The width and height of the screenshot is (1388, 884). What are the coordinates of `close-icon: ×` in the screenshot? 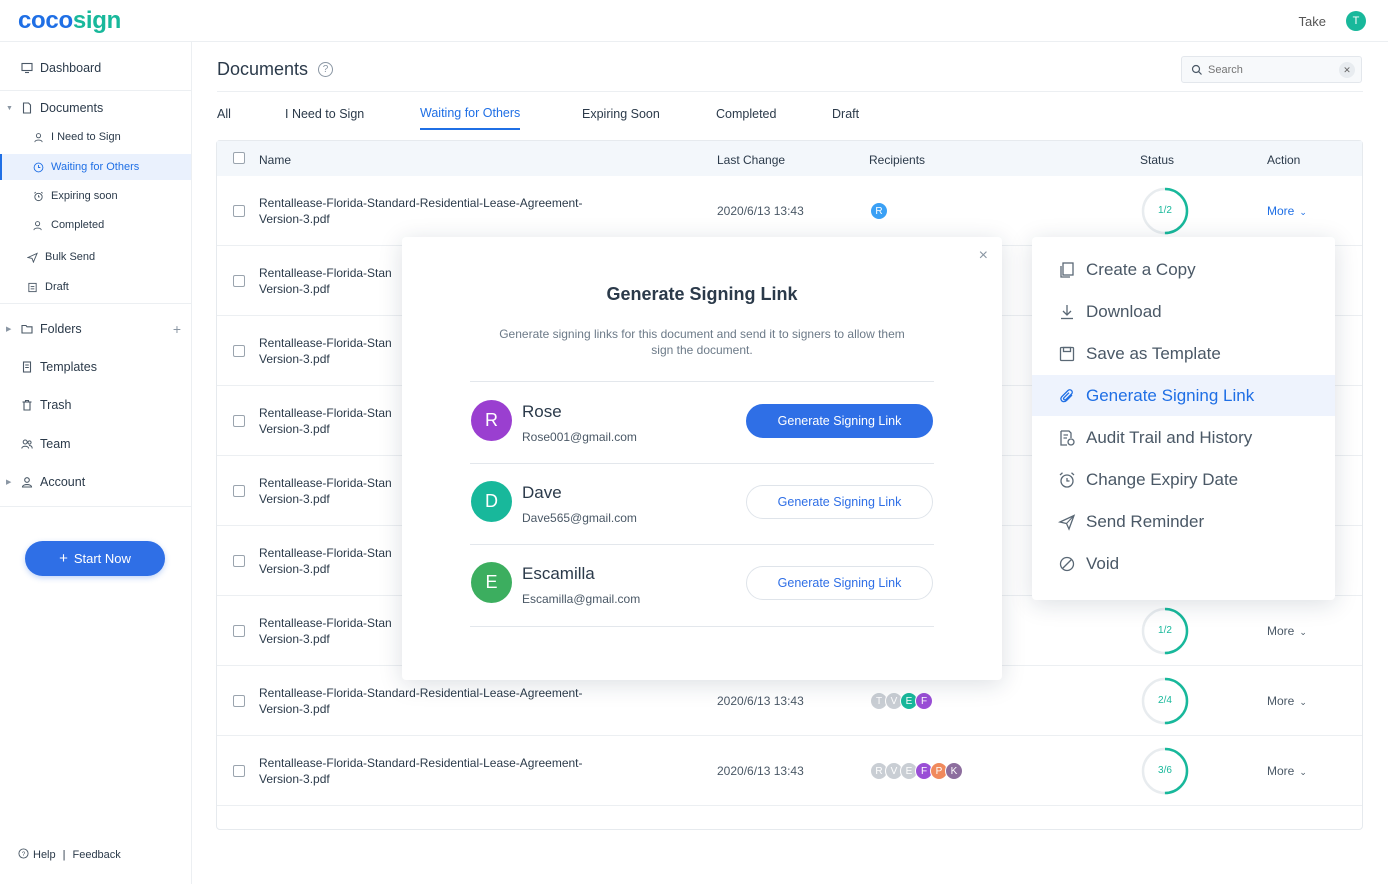 It's located at (983, 256).